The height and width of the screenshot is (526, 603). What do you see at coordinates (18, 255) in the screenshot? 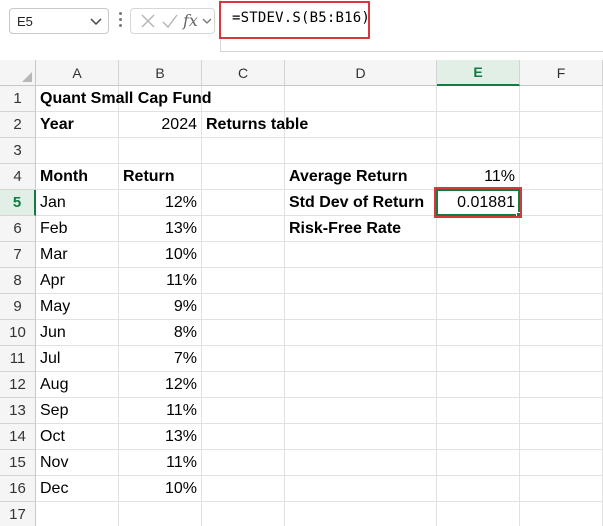
I see `row-header-7: 7` at bounding box center [18, 255].